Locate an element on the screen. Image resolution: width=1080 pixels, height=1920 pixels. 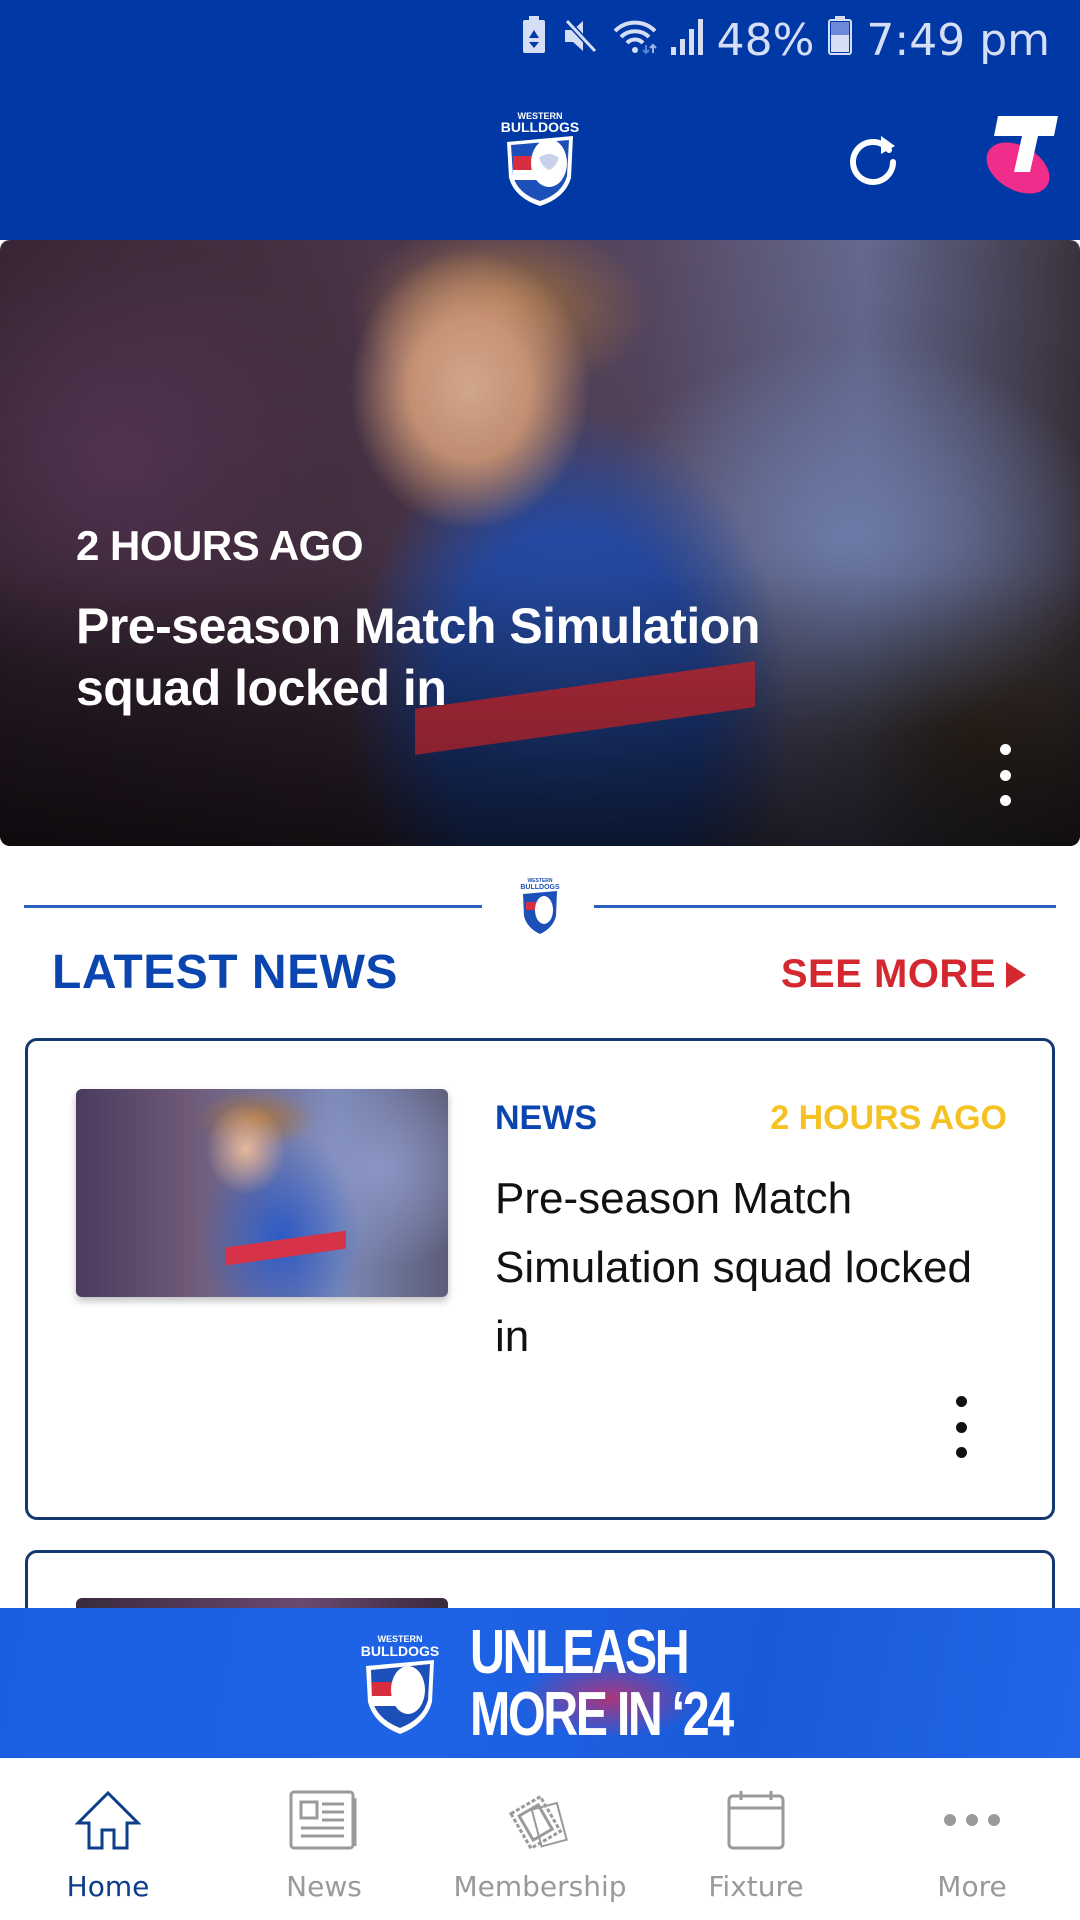
refresh-button is located at coordinates (873, 158).